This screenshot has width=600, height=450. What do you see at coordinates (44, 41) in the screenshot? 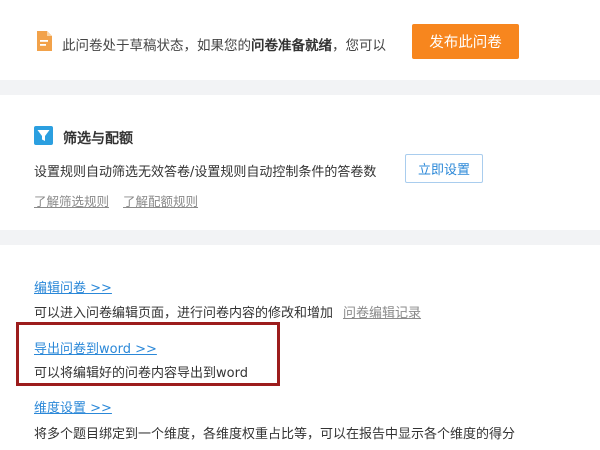
I see `document-icon` at bounding box center [44, 41].